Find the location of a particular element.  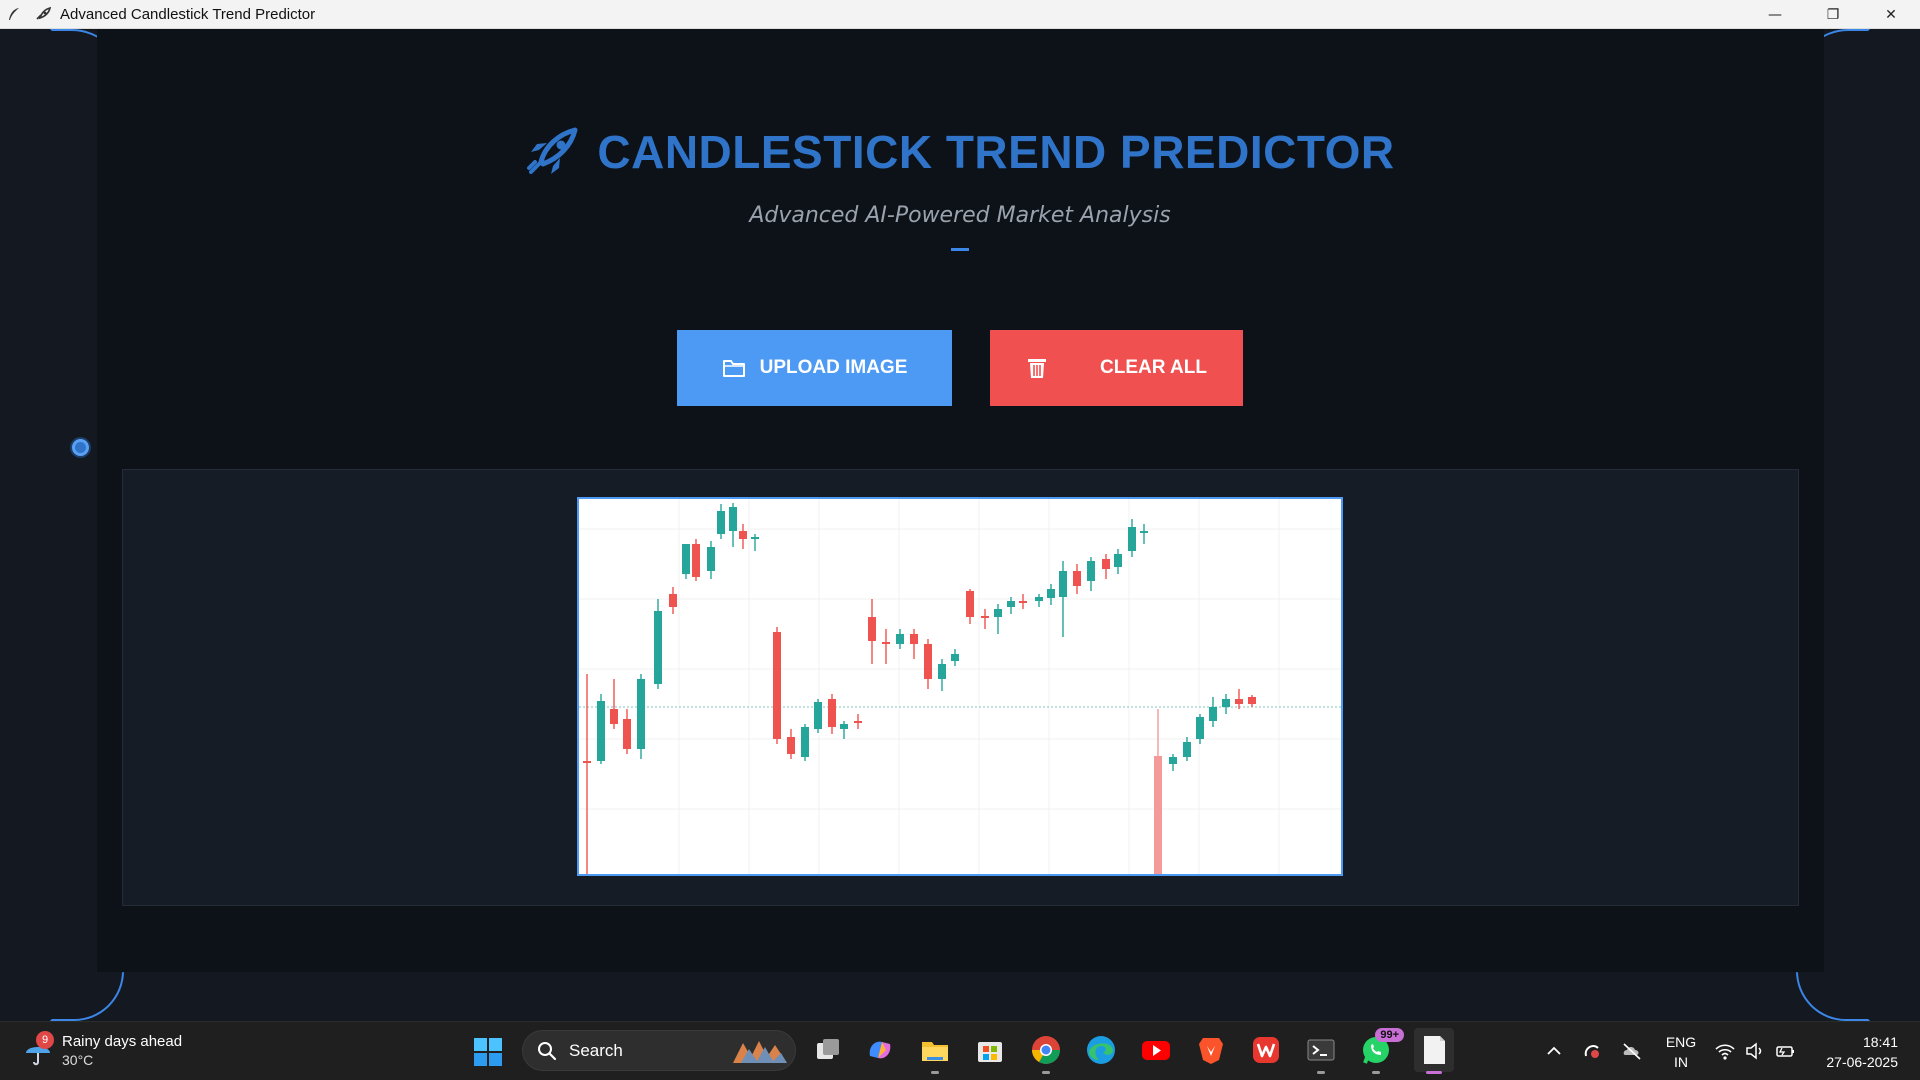

weather-widget: 9 Rainy days ahead 30°C is located at coordinates (102, 1050).